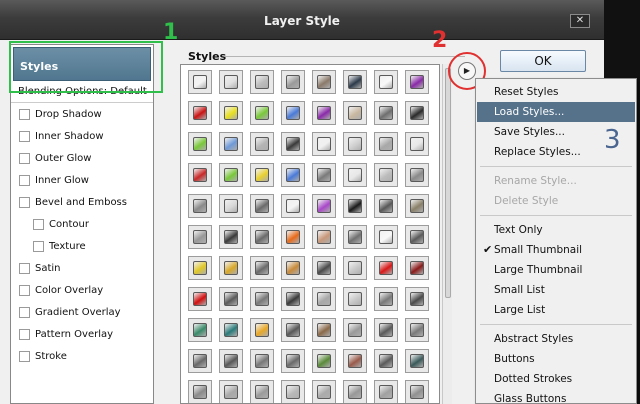 Image resolution: width=640 pixels, height=404 pixels. What do you see at coordinates (556, 290) in the screenshot?
I see `menu-item-small-list: Small List` at bounding box center [556, 290].